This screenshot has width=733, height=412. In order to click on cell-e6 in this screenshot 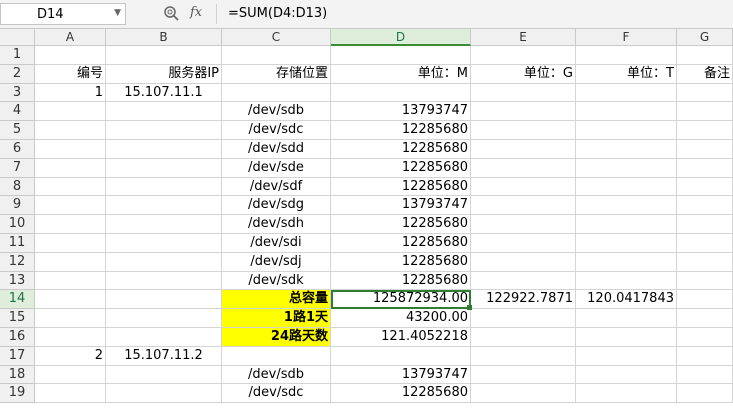, I will do `click(523, 149)`.